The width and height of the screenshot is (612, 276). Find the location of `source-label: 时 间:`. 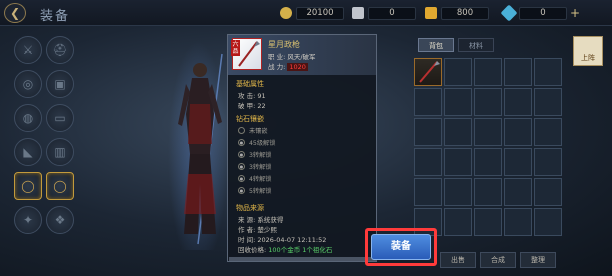

source-label: 时 间: is located at coordinates (247, 240).